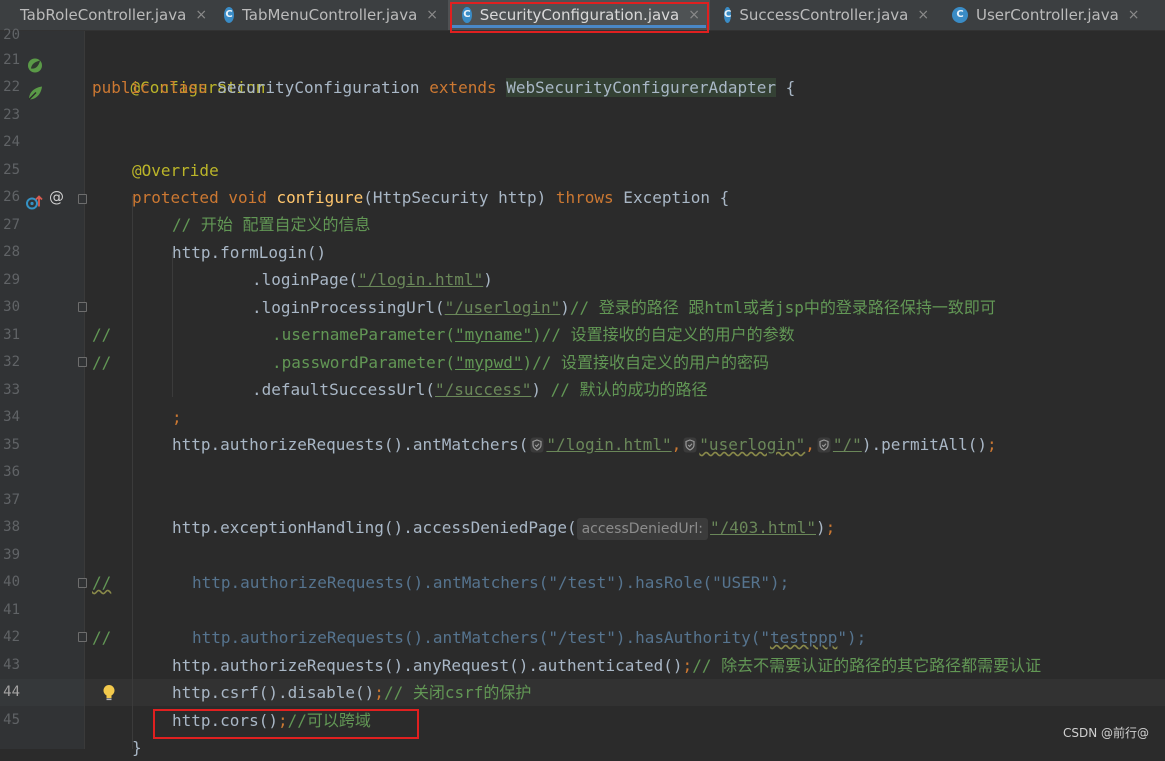 Image resolution: width=1165 pixels, height=761 pixels. Describe the element at coordinates (646, 362) in the screenshot. I see `comment: )// 设置接收自定义的用户的密码` at that location.